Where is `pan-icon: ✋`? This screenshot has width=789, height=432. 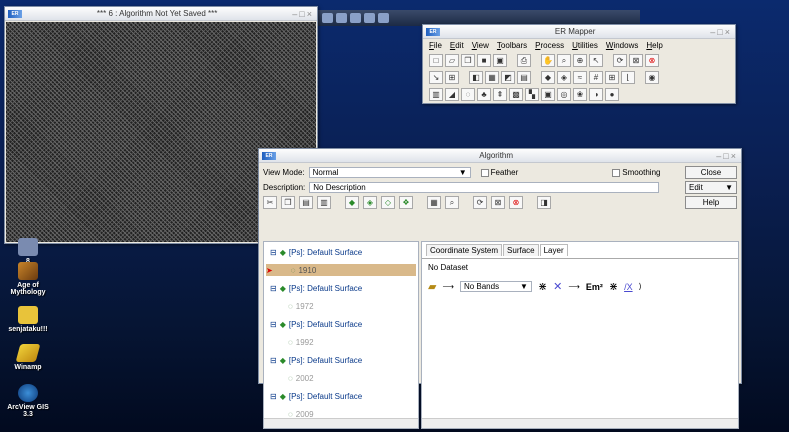
pan-icon: ✋ is located at coordinates (548, 60).